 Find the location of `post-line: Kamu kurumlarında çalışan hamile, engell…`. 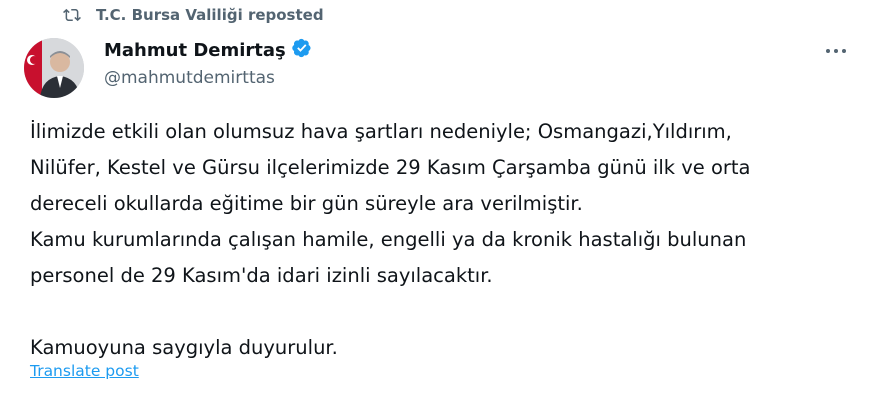

post-line: Kamu kurumlarında çalışan hamile, engell… is located at coordinates (388, 239).